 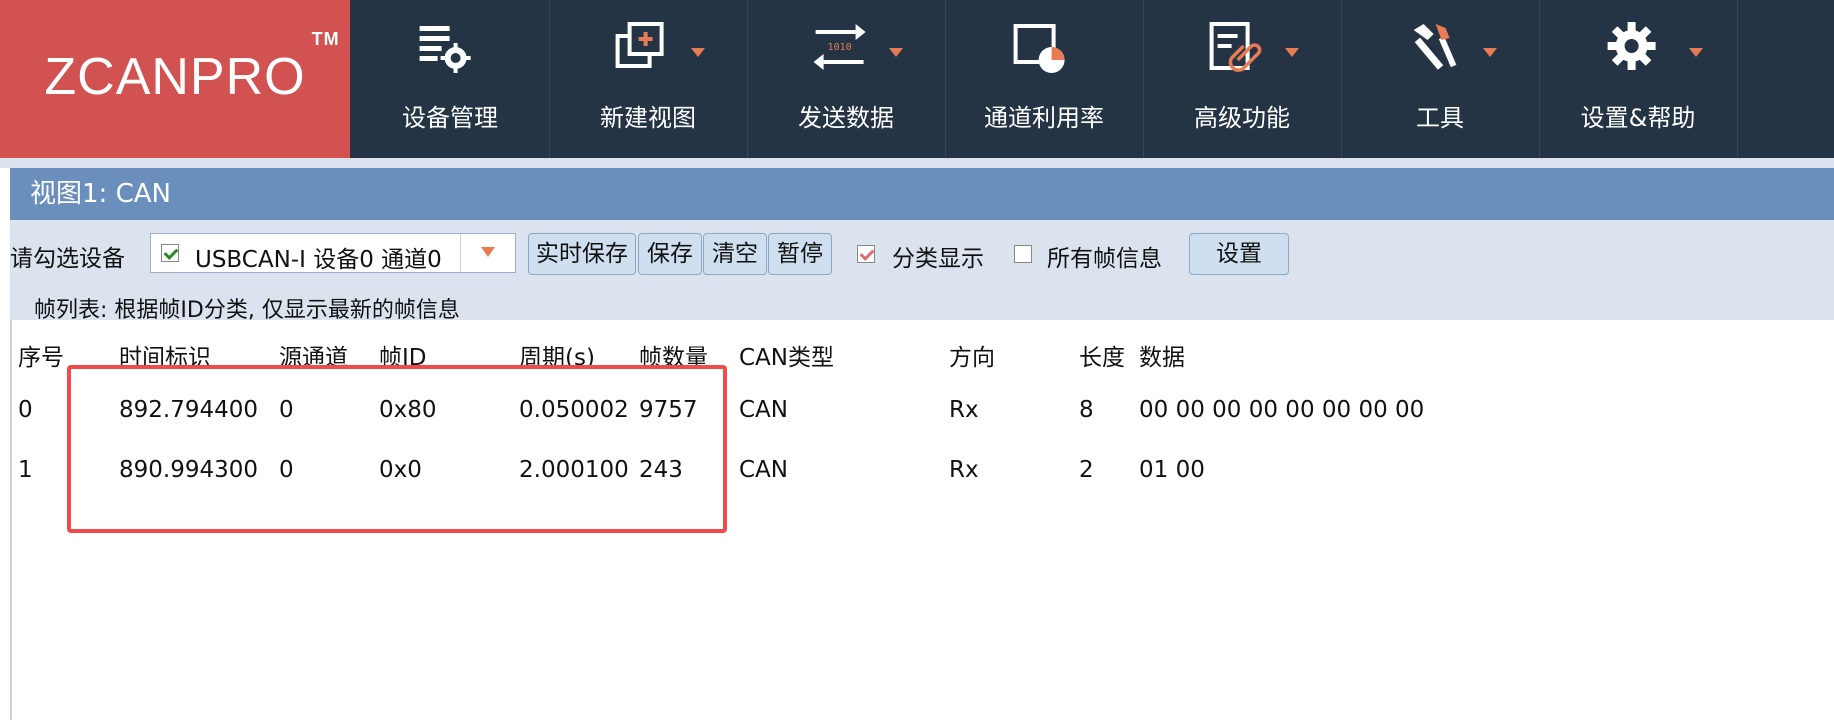 What do you see at coordinates (1086, 470) in the screenshot?
I see `cell-length: 2` at bounding box center [1086, 470].